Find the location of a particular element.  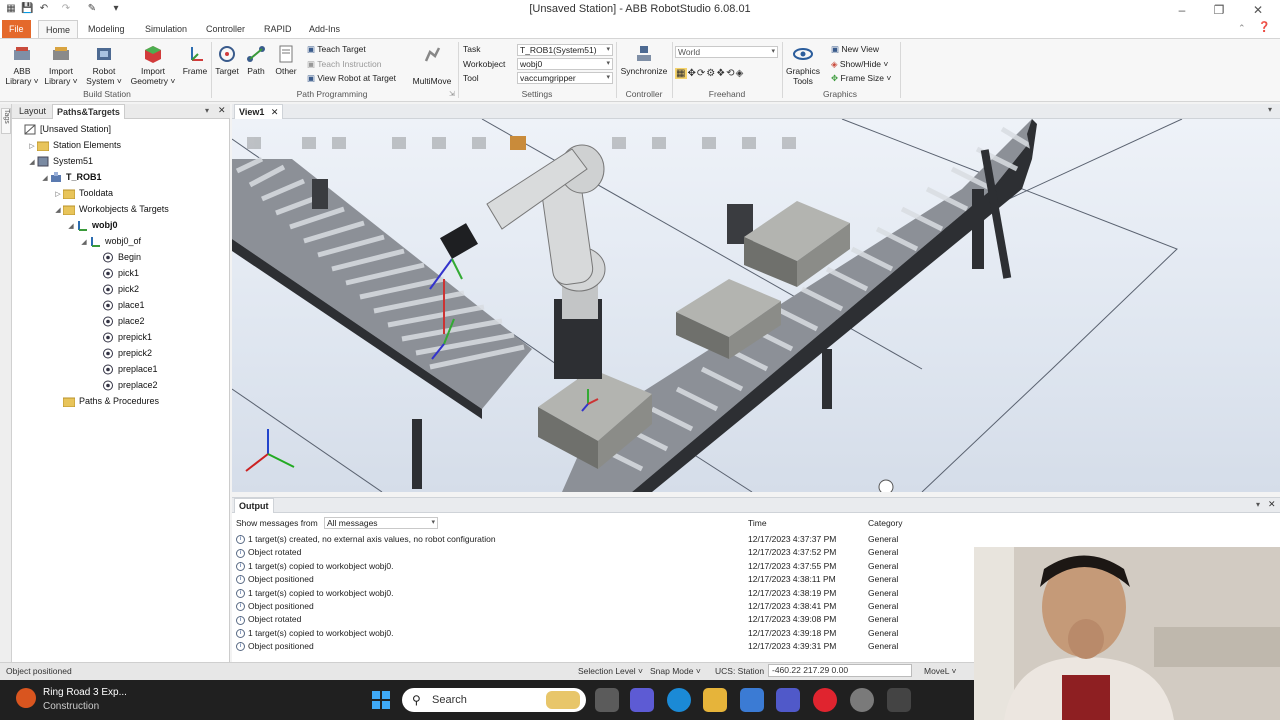

tree-node-preplace1: preplace1 is located at coordinates (121, 369).